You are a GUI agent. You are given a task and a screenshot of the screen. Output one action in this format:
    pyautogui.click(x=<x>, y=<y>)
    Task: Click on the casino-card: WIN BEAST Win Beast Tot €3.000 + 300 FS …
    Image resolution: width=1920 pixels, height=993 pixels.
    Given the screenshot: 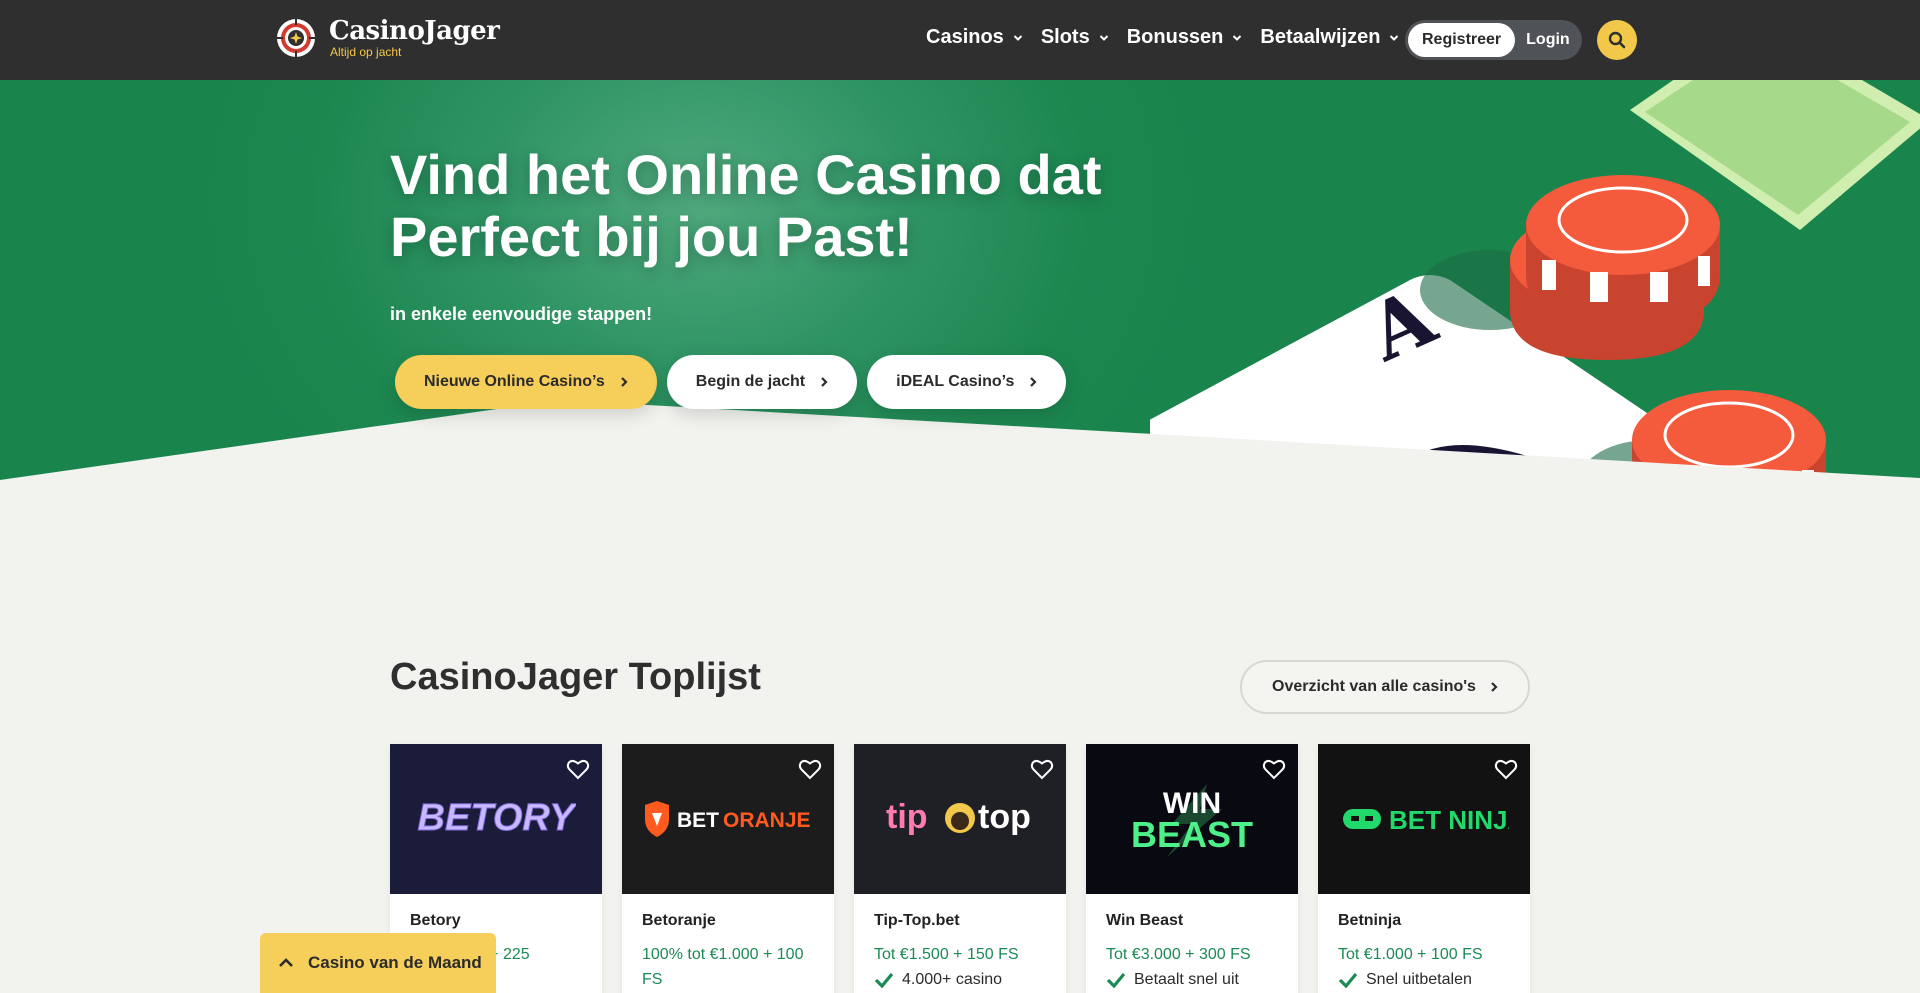 What is the action you would take?
    pyautogui.click(x=1192, y=868)
    